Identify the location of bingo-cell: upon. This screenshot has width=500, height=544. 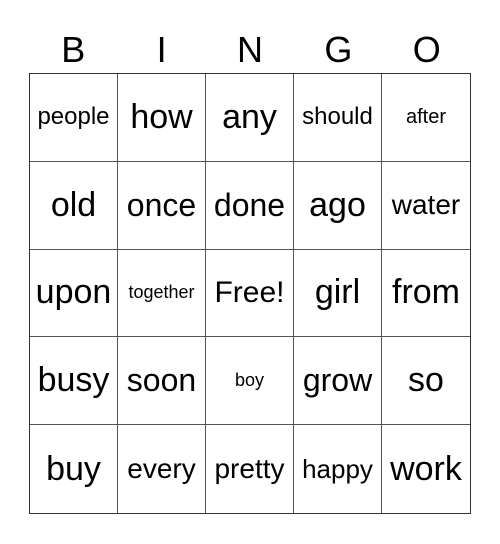
(74, 293).